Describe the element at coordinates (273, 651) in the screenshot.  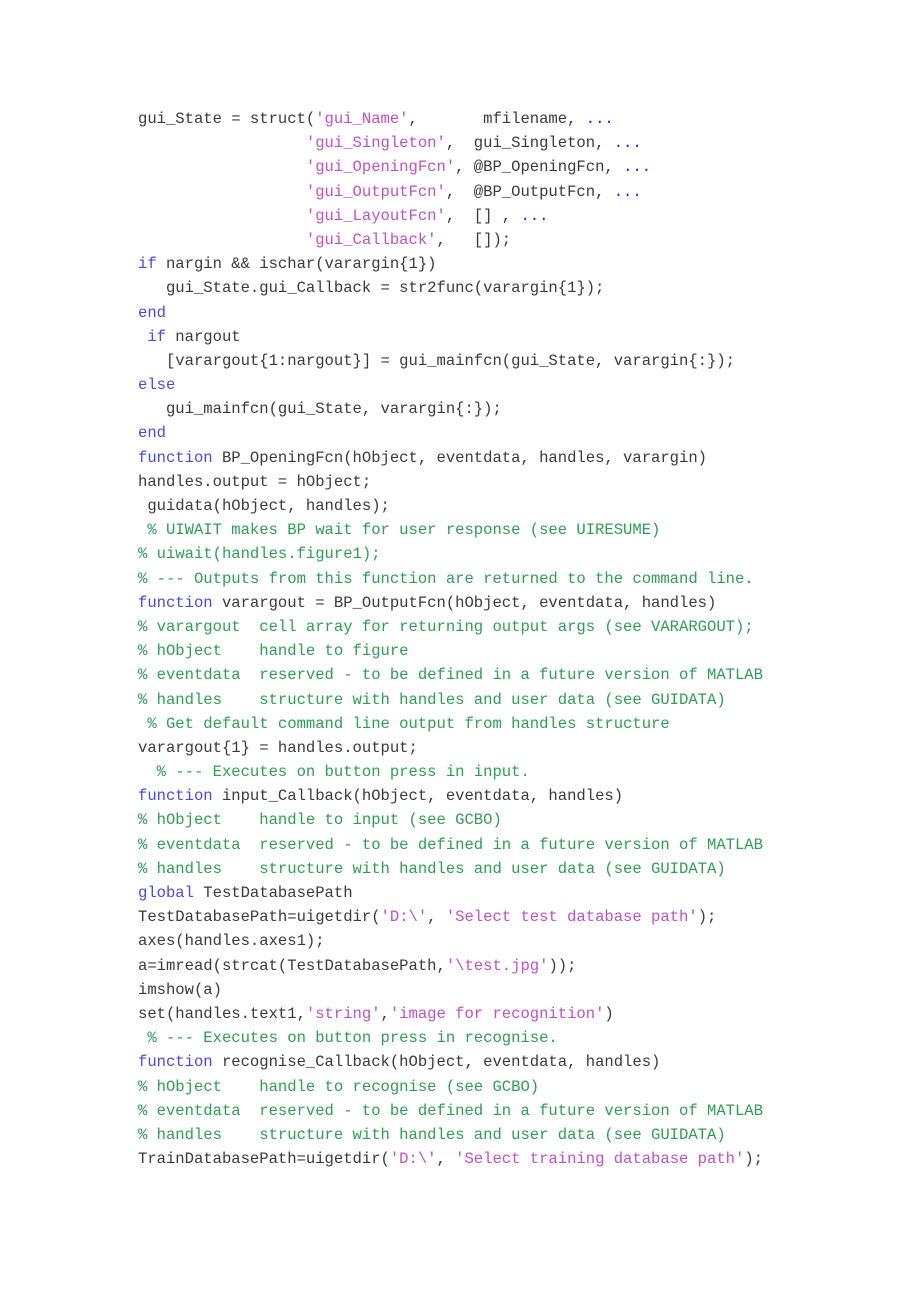
I see `code-token-comment: % hObject handle to figure` at that location.